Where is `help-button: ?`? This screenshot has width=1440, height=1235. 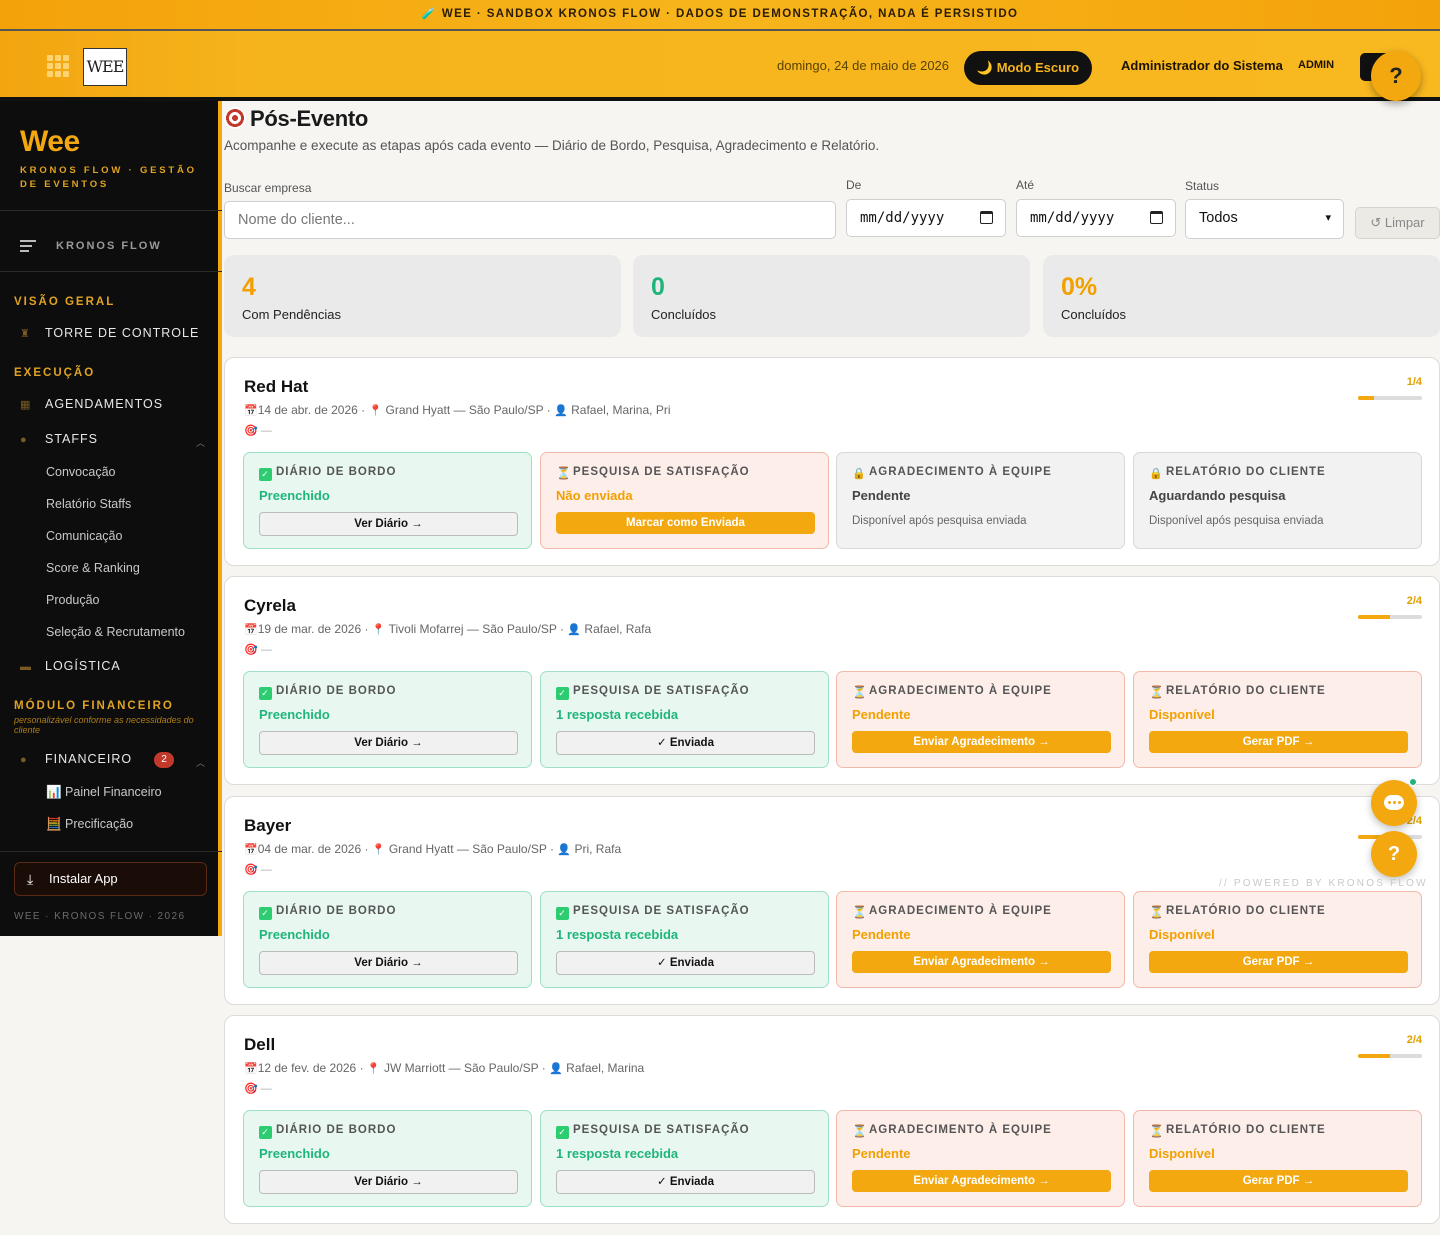
help-button: ? is located at coordinates (1394, 854).